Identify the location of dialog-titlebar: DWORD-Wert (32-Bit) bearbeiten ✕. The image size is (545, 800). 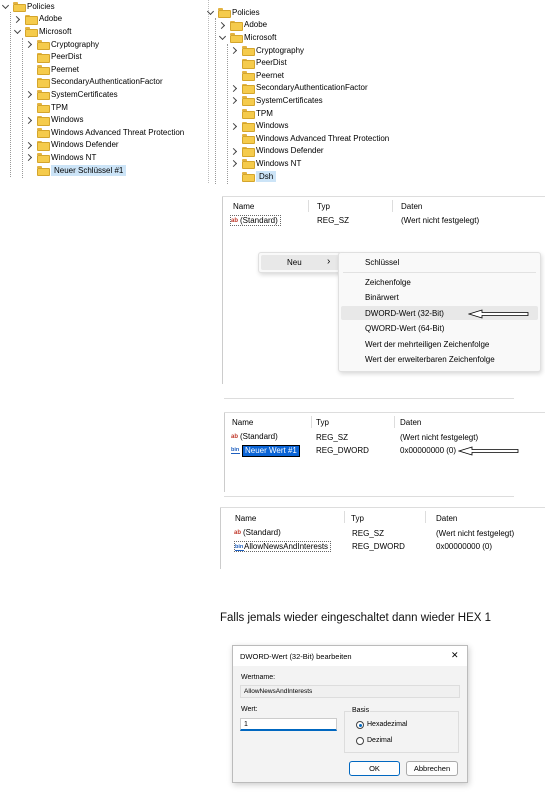
(350, 656).